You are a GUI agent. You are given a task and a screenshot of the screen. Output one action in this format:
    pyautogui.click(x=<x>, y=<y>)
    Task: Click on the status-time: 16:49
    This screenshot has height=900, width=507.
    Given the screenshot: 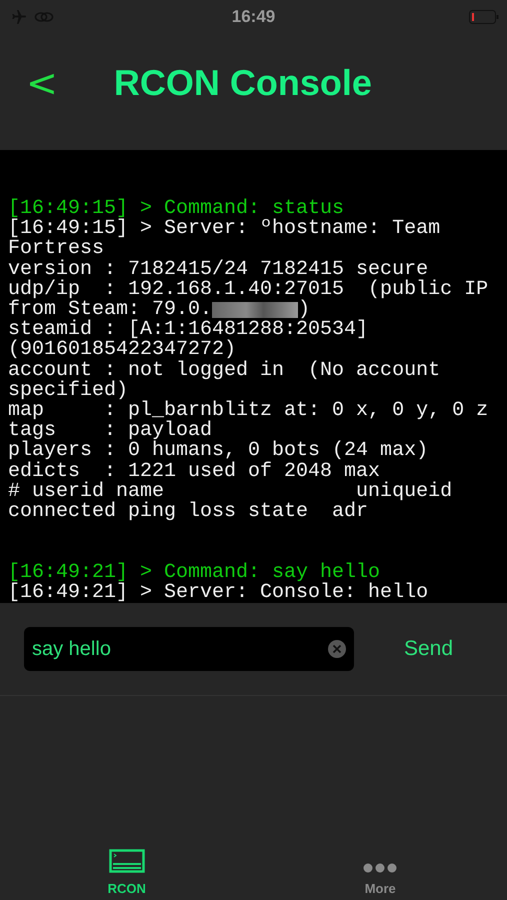 What is the action you would take?
    pyautogui.click(x=253, y=17)
    